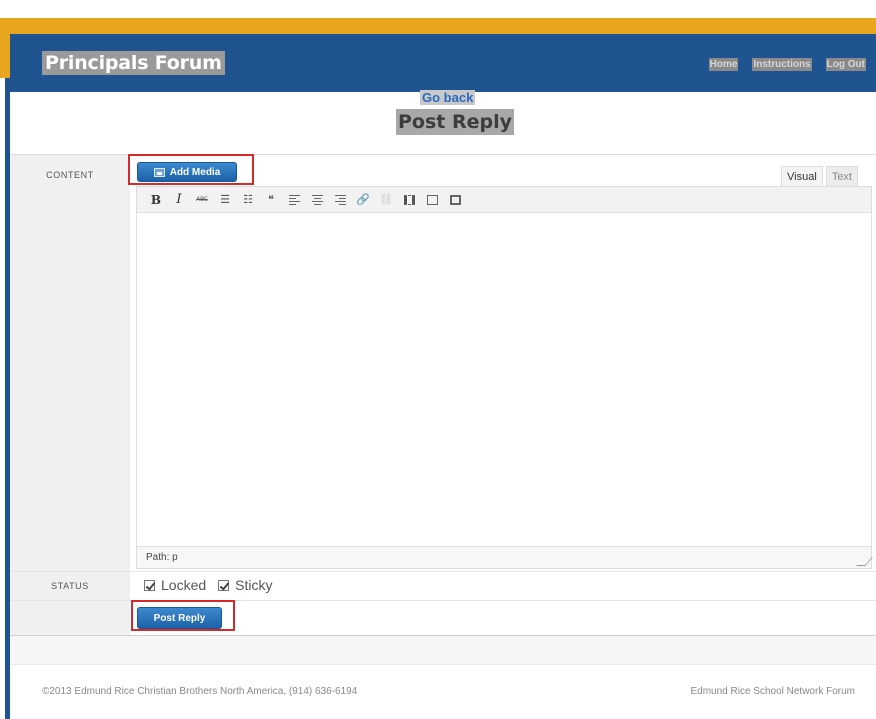 The image size is (876, 719). What do you see at coordinates (845, 64) in the screenshot?
I see `nav-logout-link: Log Out` at bounding box center [845, 64].